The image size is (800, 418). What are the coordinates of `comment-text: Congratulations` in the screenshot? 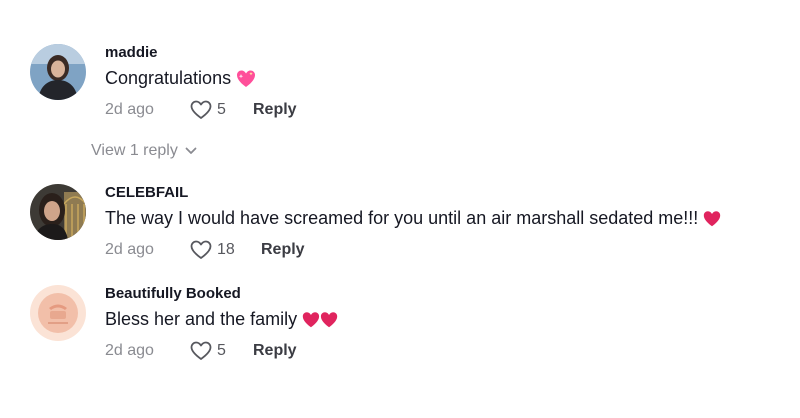 It's located at (447, 78).